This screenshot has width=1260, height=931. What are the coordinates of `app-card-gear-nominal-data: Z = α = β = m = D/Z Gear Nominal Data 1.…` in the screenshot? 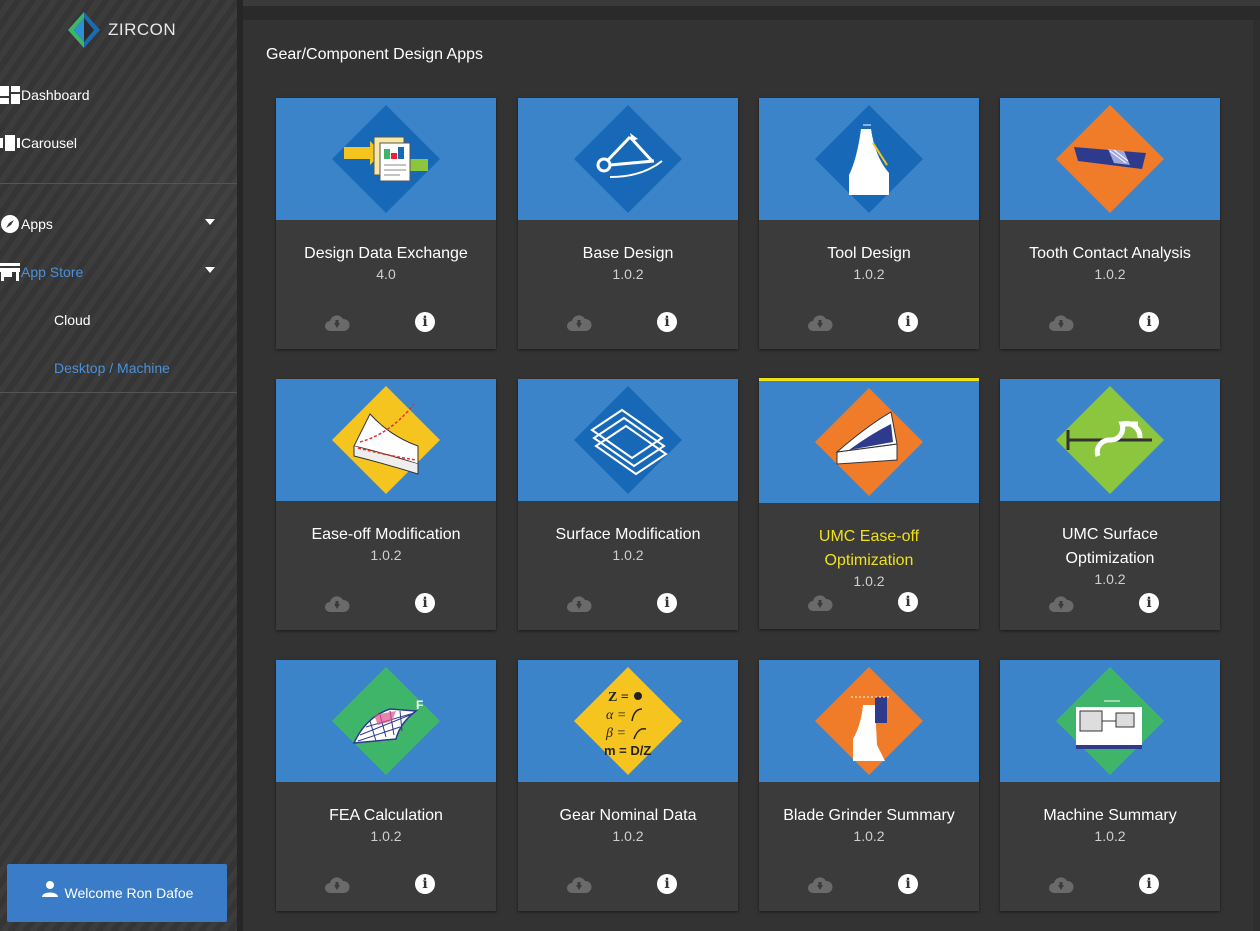 It's located at (628, 785).